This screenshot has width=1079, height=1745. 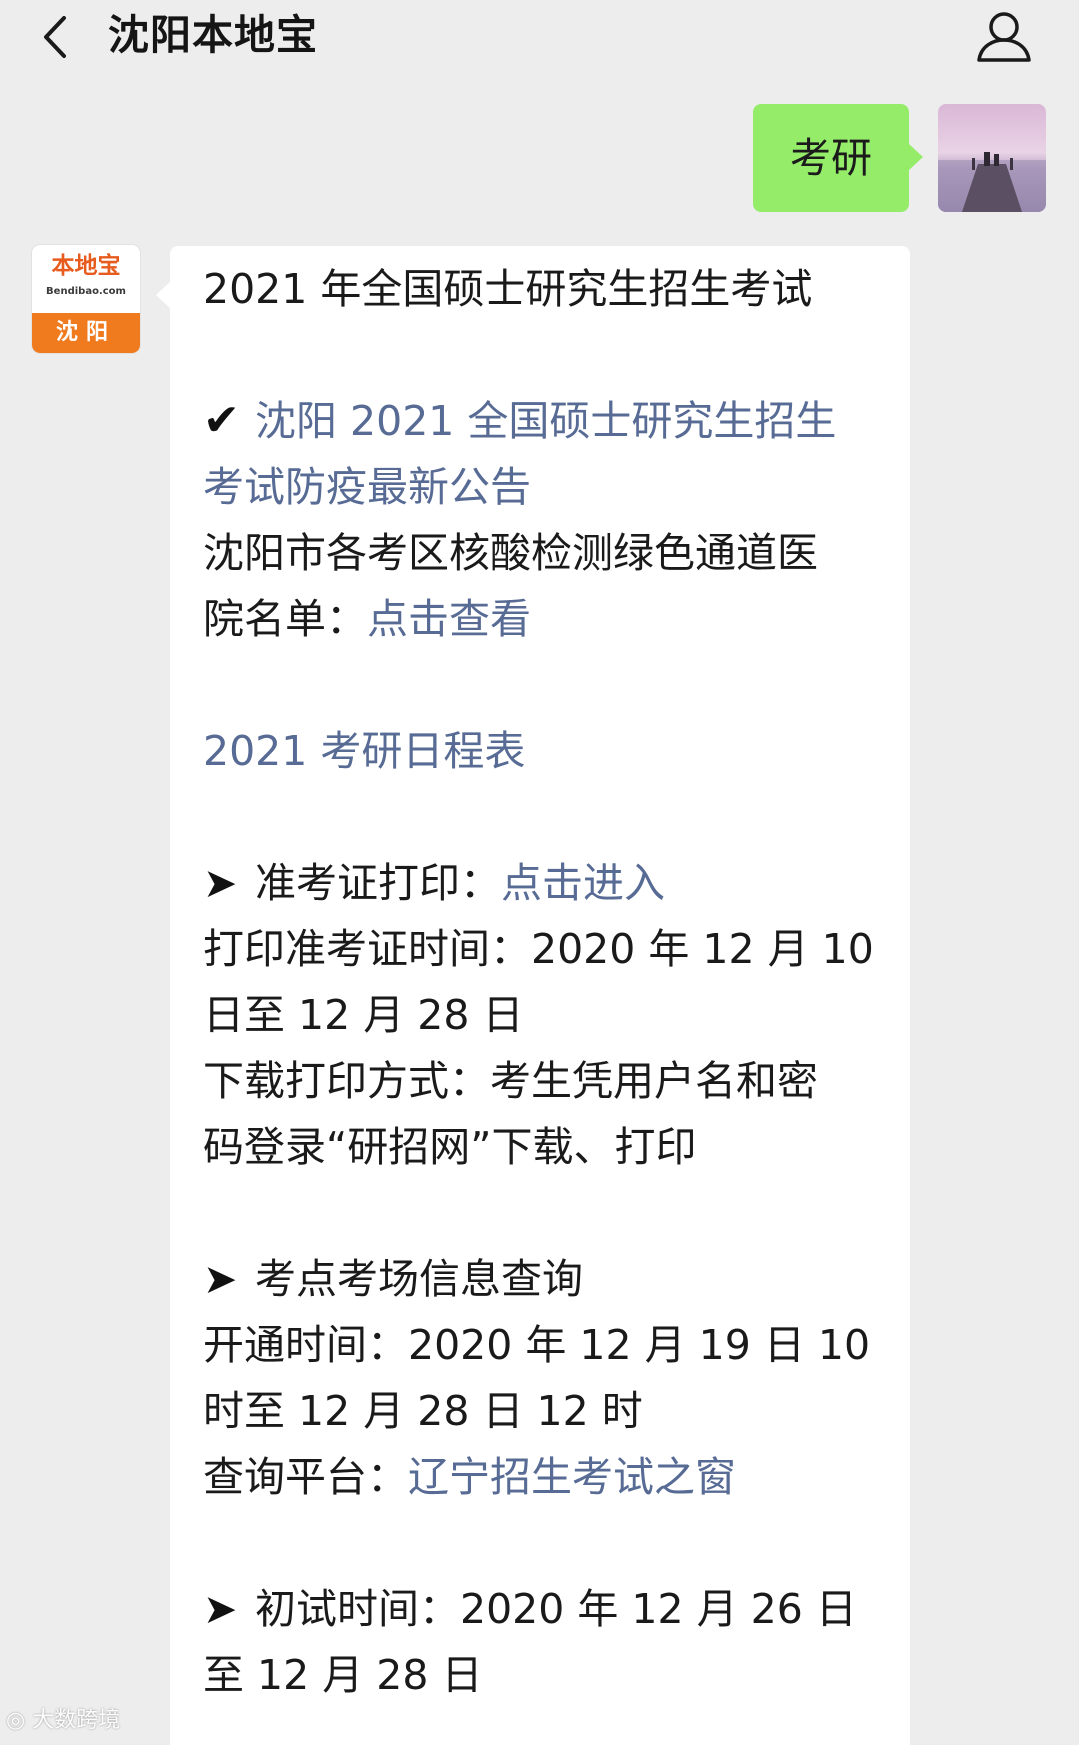 What do you see at coordinates (16, 1720) in the screenshot?
I see `watermark-logo-icon: ◎` at bounding box center [16, 1720].